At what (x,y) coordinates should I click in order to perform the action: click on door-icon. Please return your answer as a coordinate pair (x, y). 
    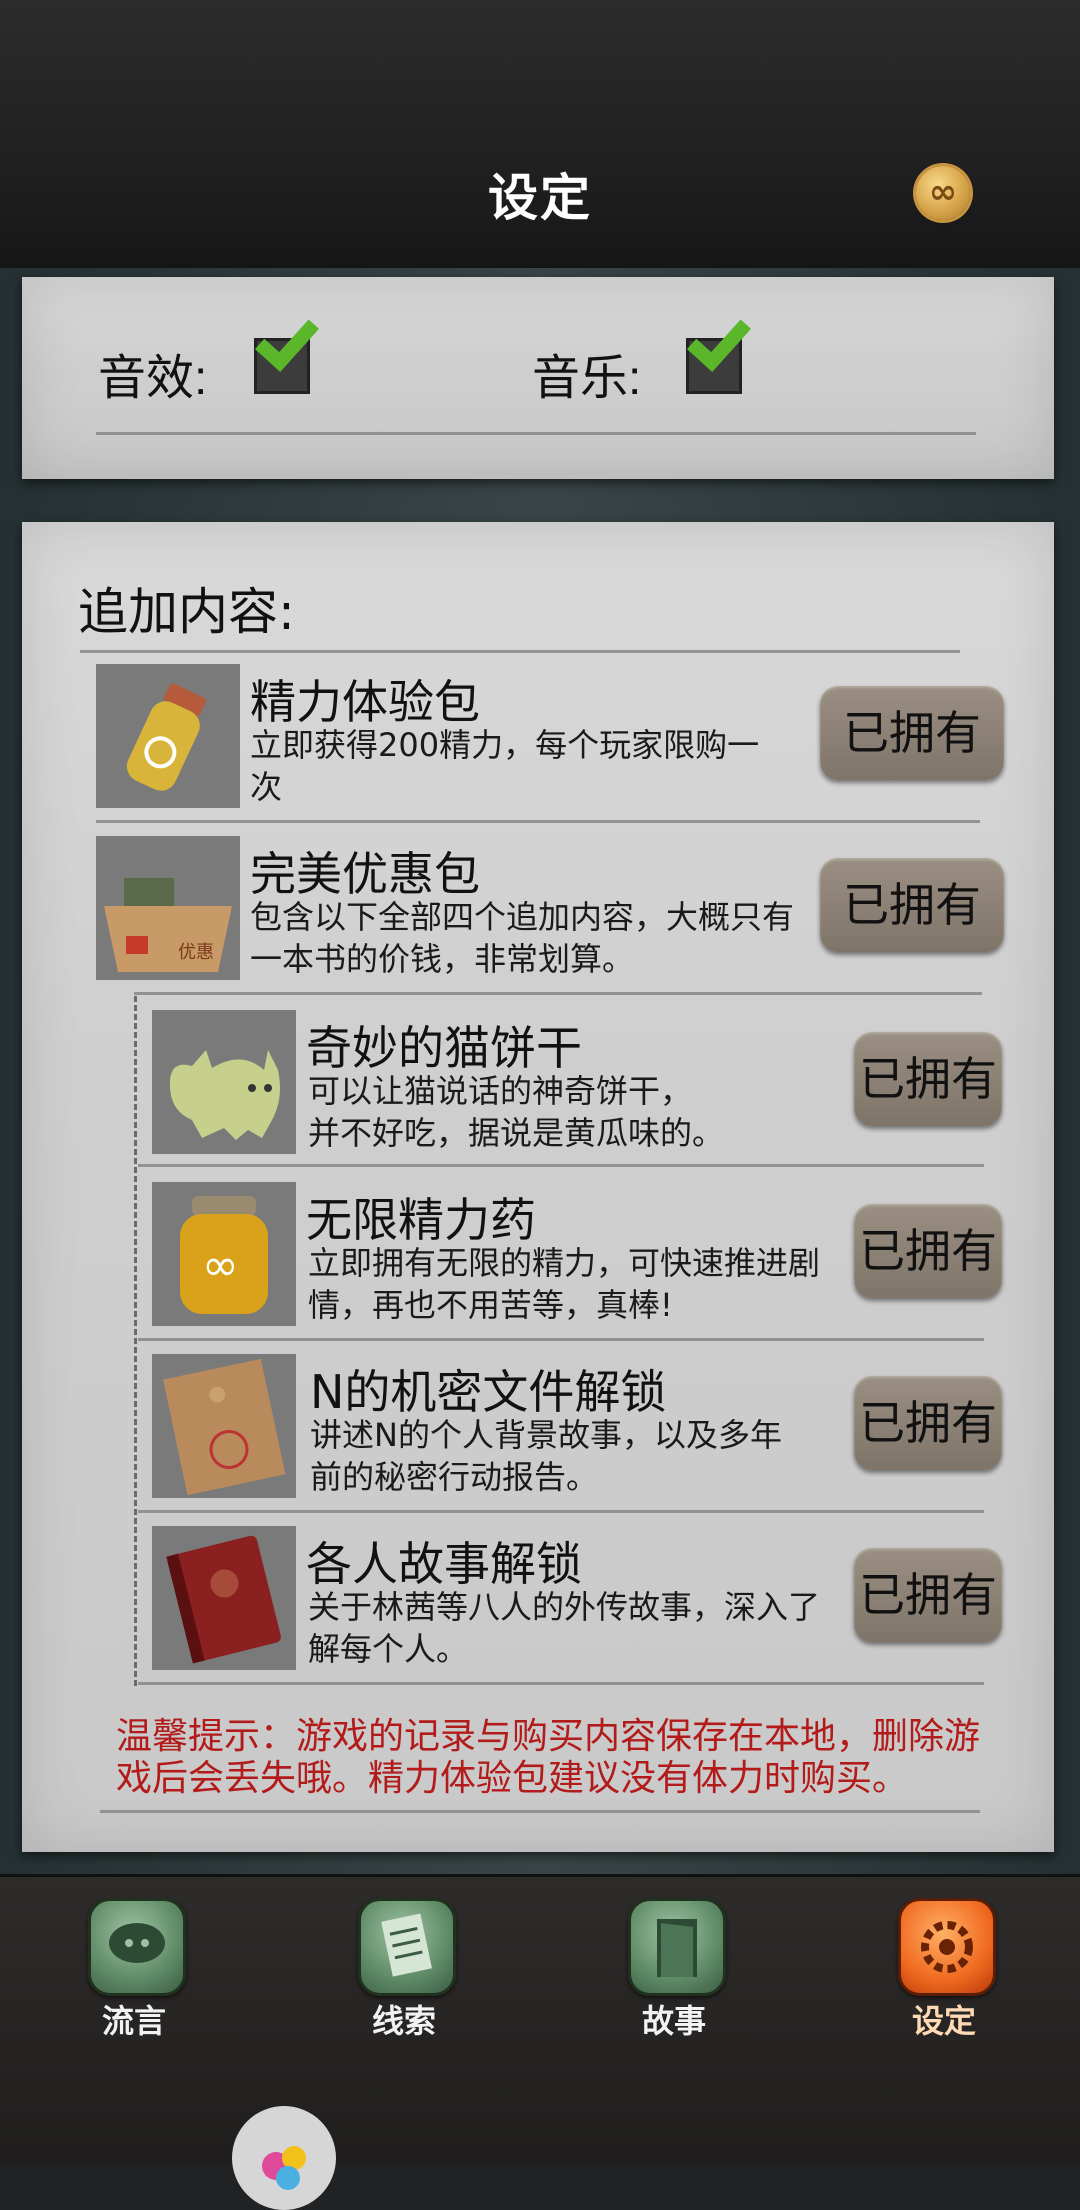
    Looking at the image, I should click on (677, 1947).